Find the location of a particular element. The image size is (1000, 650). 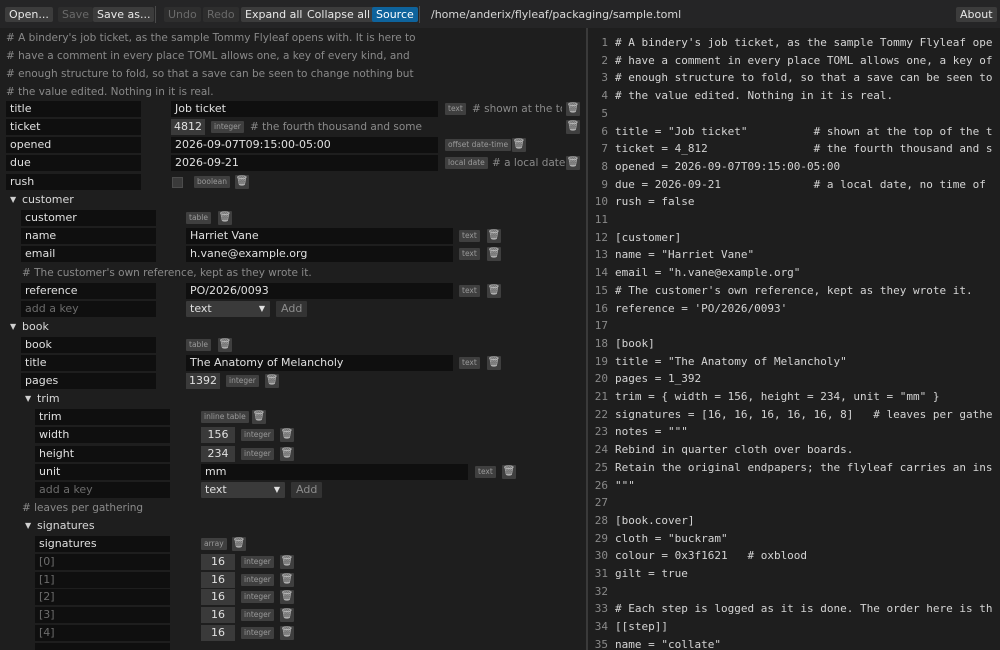

line-text: [customer] is located at coordinates (648, 238).